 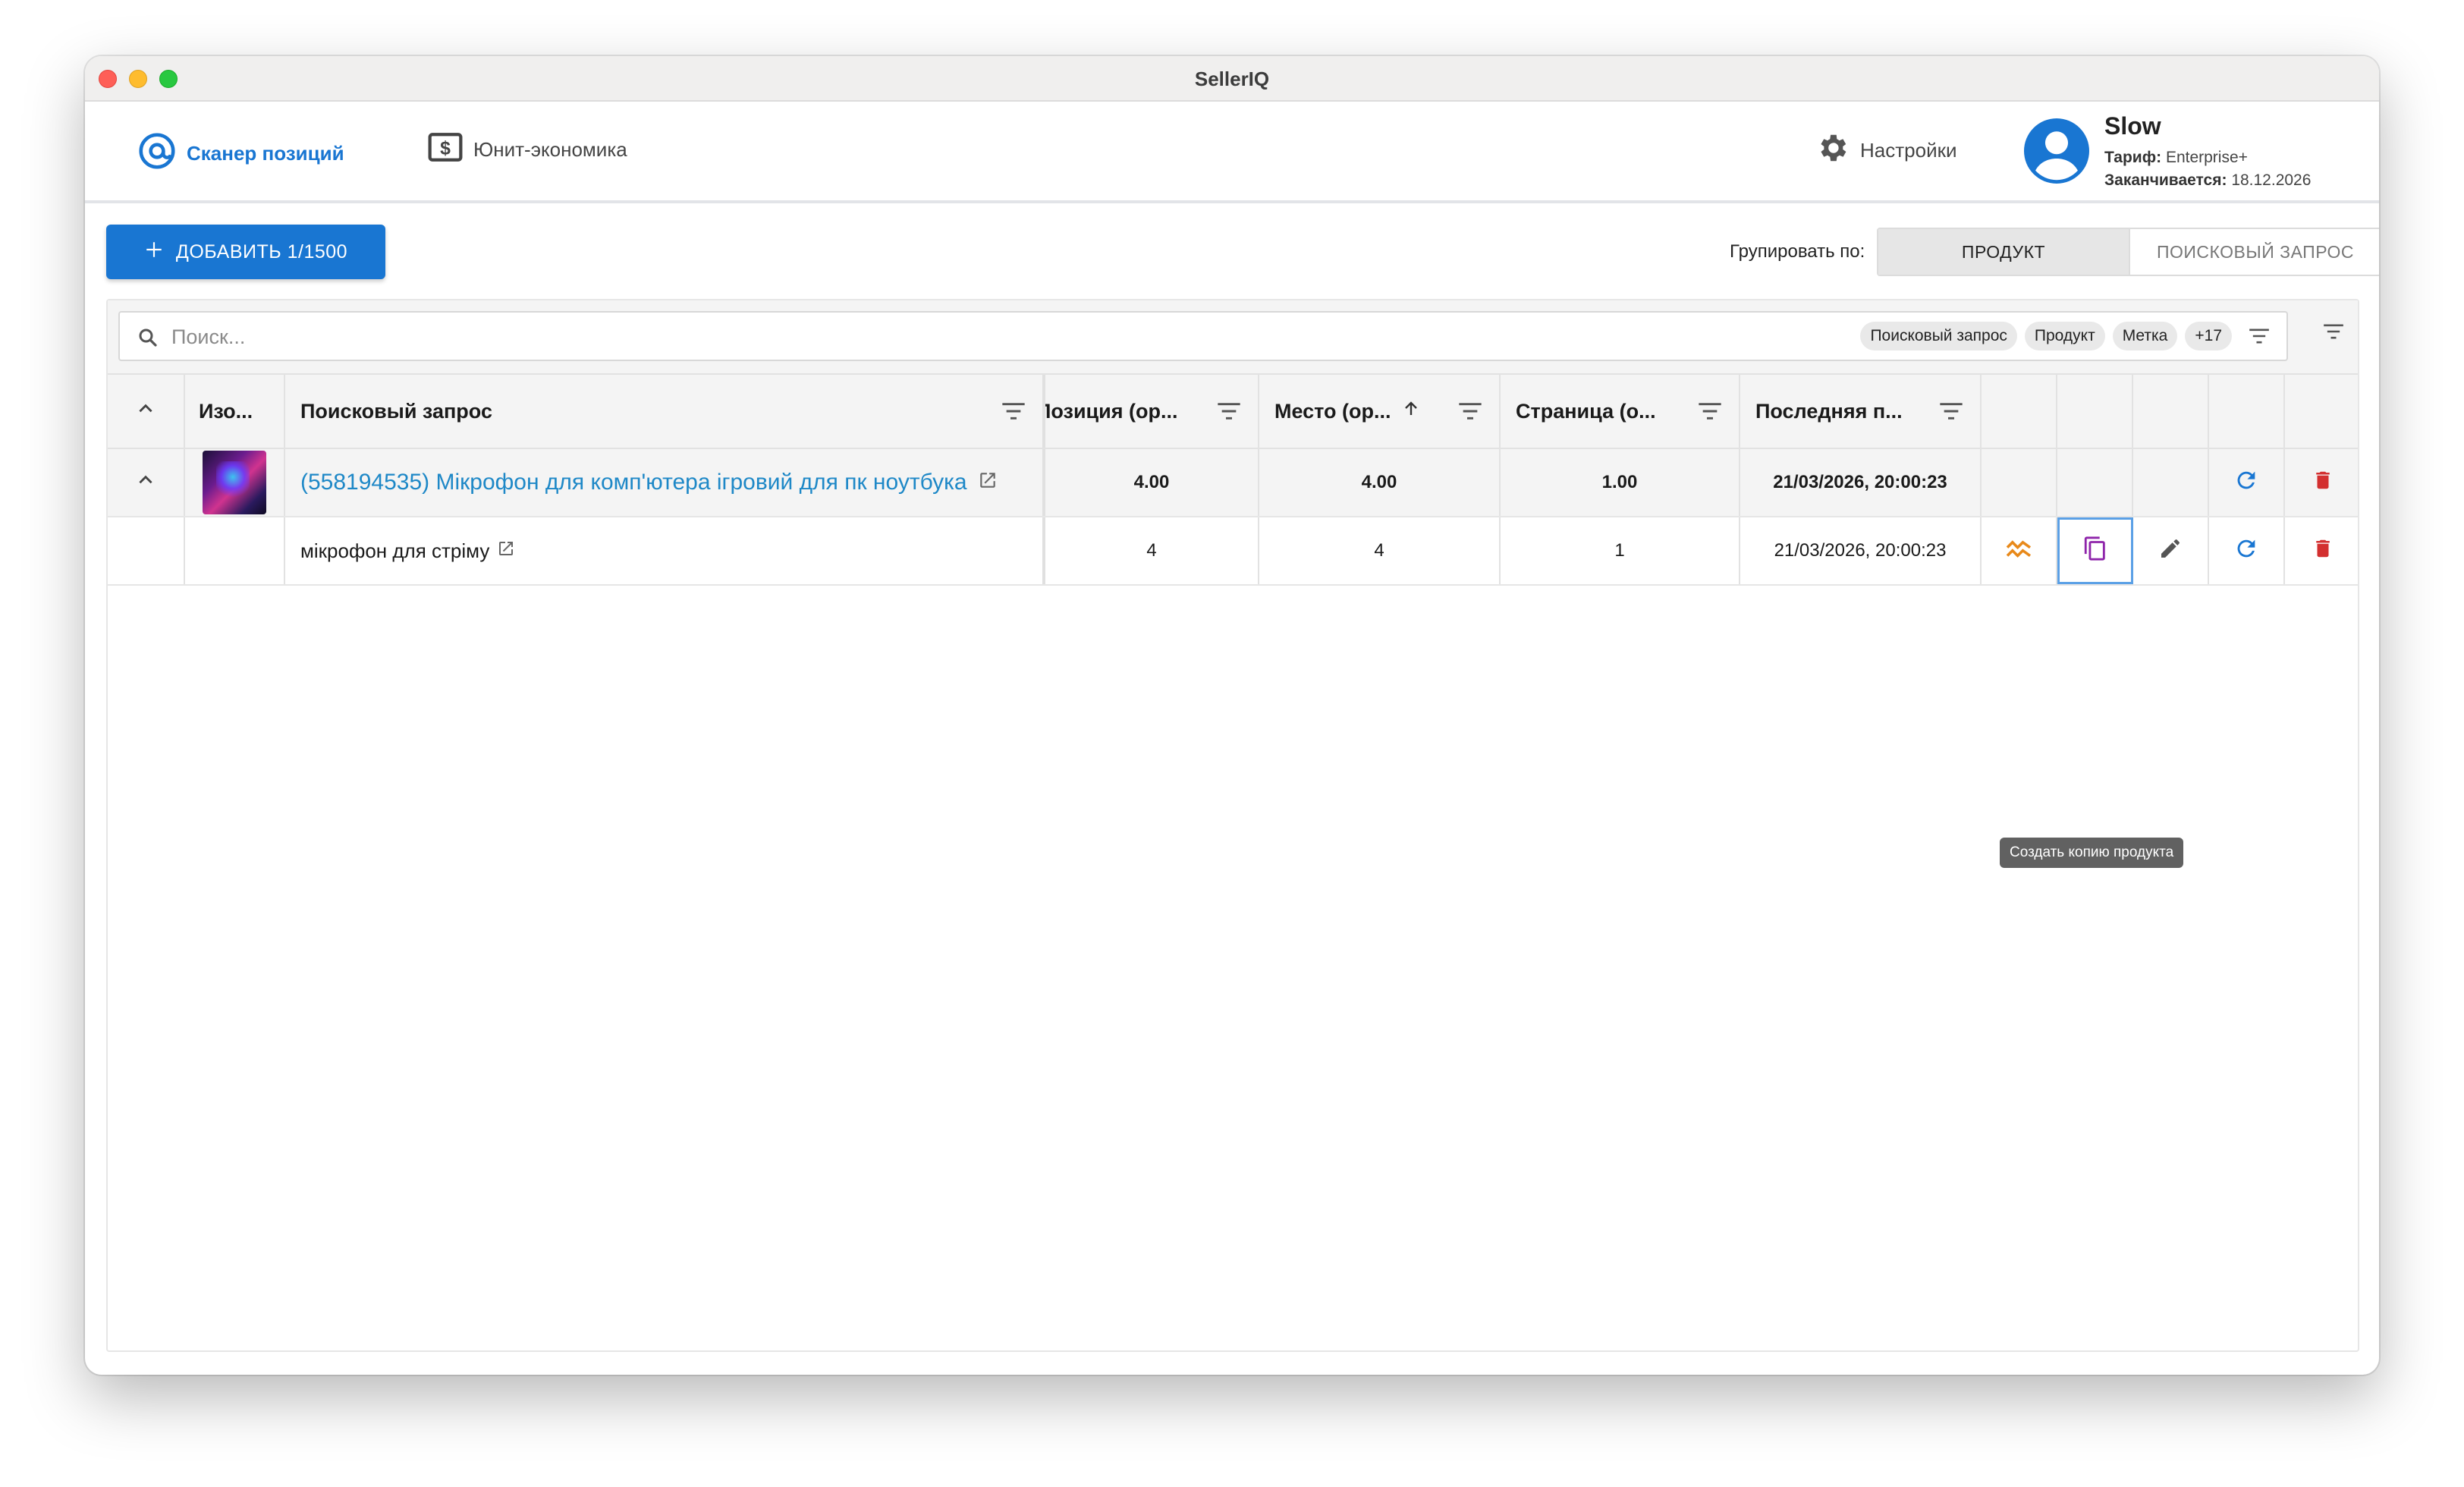 I want to click on query-cell: мікрофон для стріму, so click(x=665, y=551).